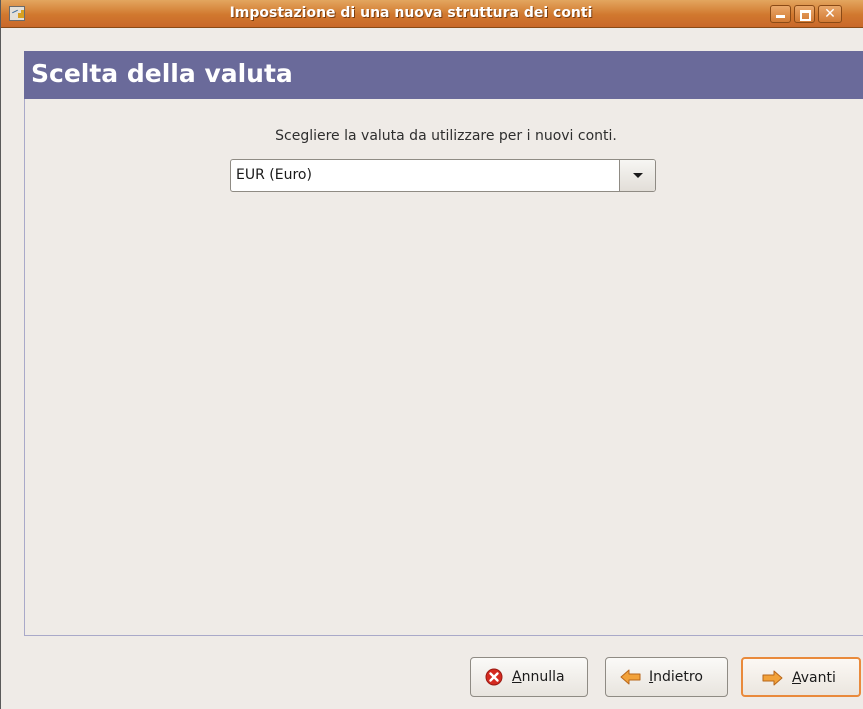  I want to click on currency-select: EUR (Euro), so click(443, 175).